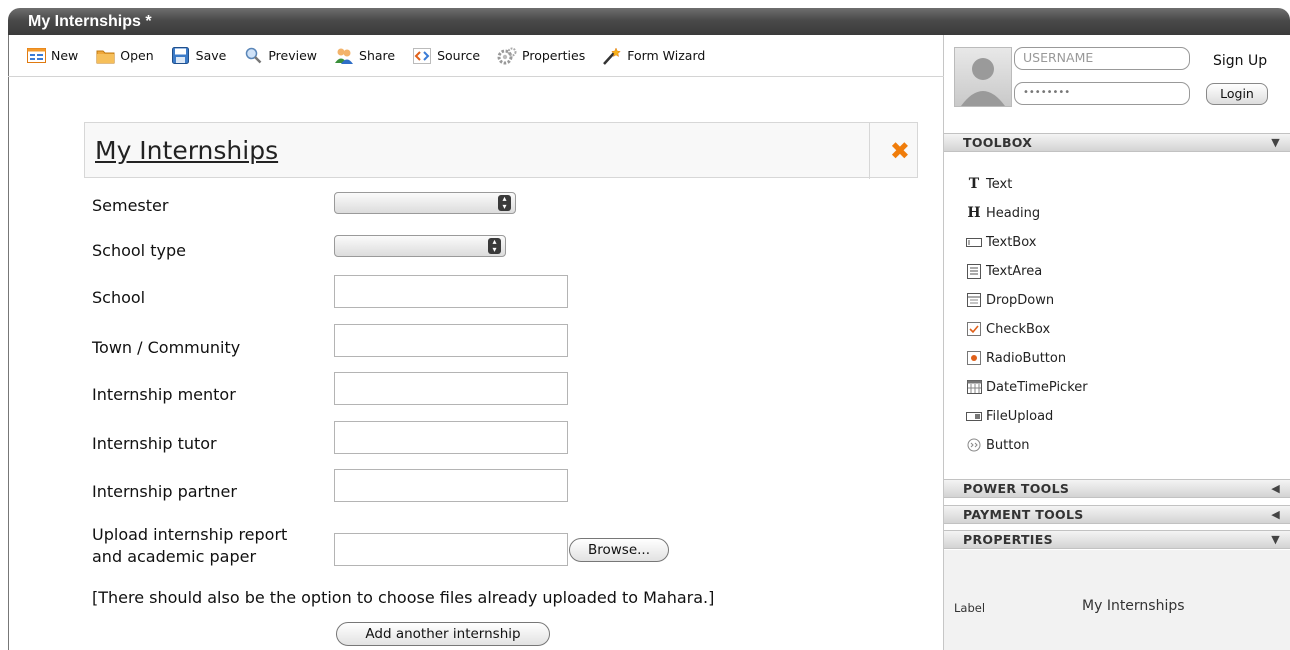  I want to click on tool-label: RadioButton, so click(1026, 358).